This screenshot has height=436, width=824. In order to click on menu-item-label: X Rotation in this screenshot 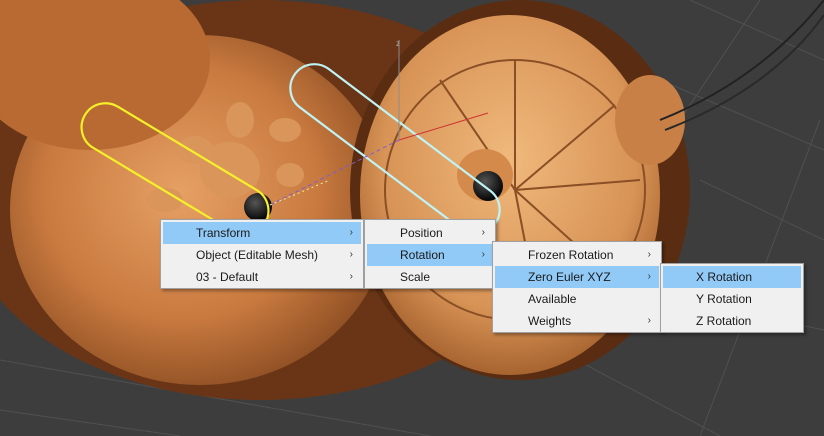, I will do `click(724, 277)`.